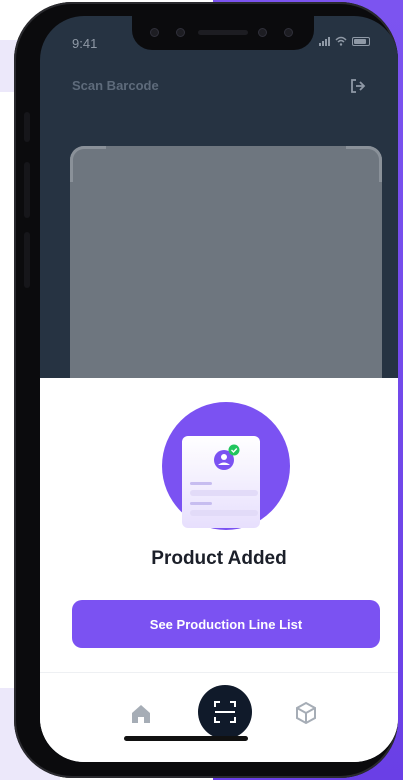 This screenshot has height=780, width=403. What do you see at coordinates (115, 85) in the screenshot?
I see `page-title: Scan Barcode` at bounding box center [115, 85].